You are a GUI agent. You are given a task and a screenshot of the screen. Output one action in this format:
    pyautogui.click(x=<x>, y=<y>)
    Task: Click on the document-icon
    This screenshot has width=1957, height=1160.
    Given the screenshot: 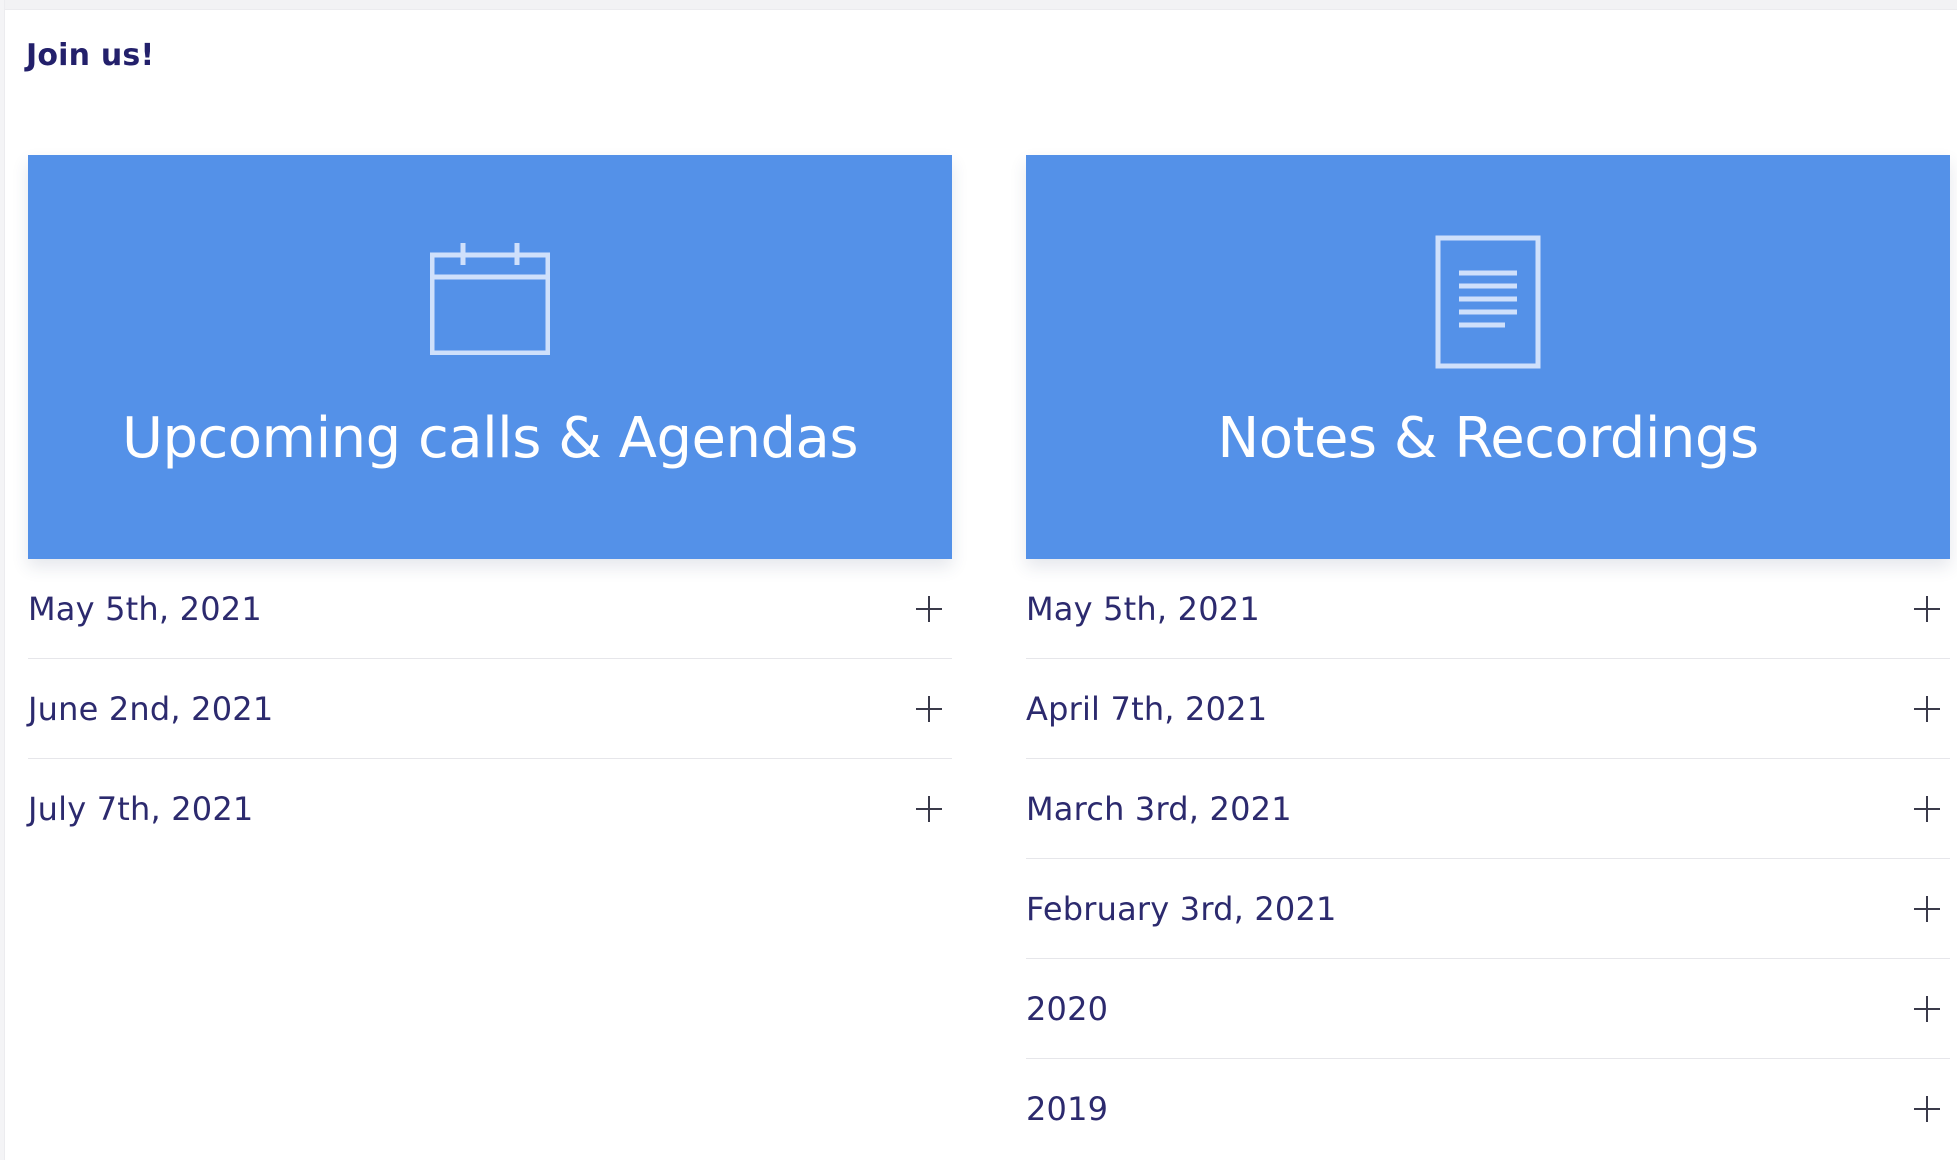 What is the action you would take?
    pyautogui.click(x=1488, y=302)
    